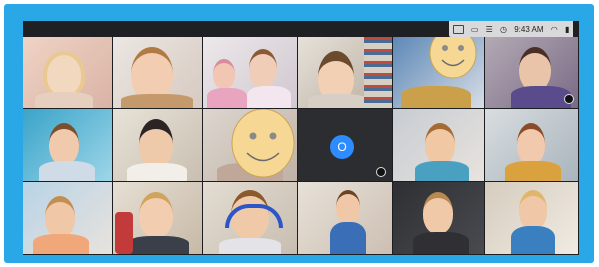  Describe the element at coordinates (458, 29) in the screenshot. I see `video-camera-icon` at that location.